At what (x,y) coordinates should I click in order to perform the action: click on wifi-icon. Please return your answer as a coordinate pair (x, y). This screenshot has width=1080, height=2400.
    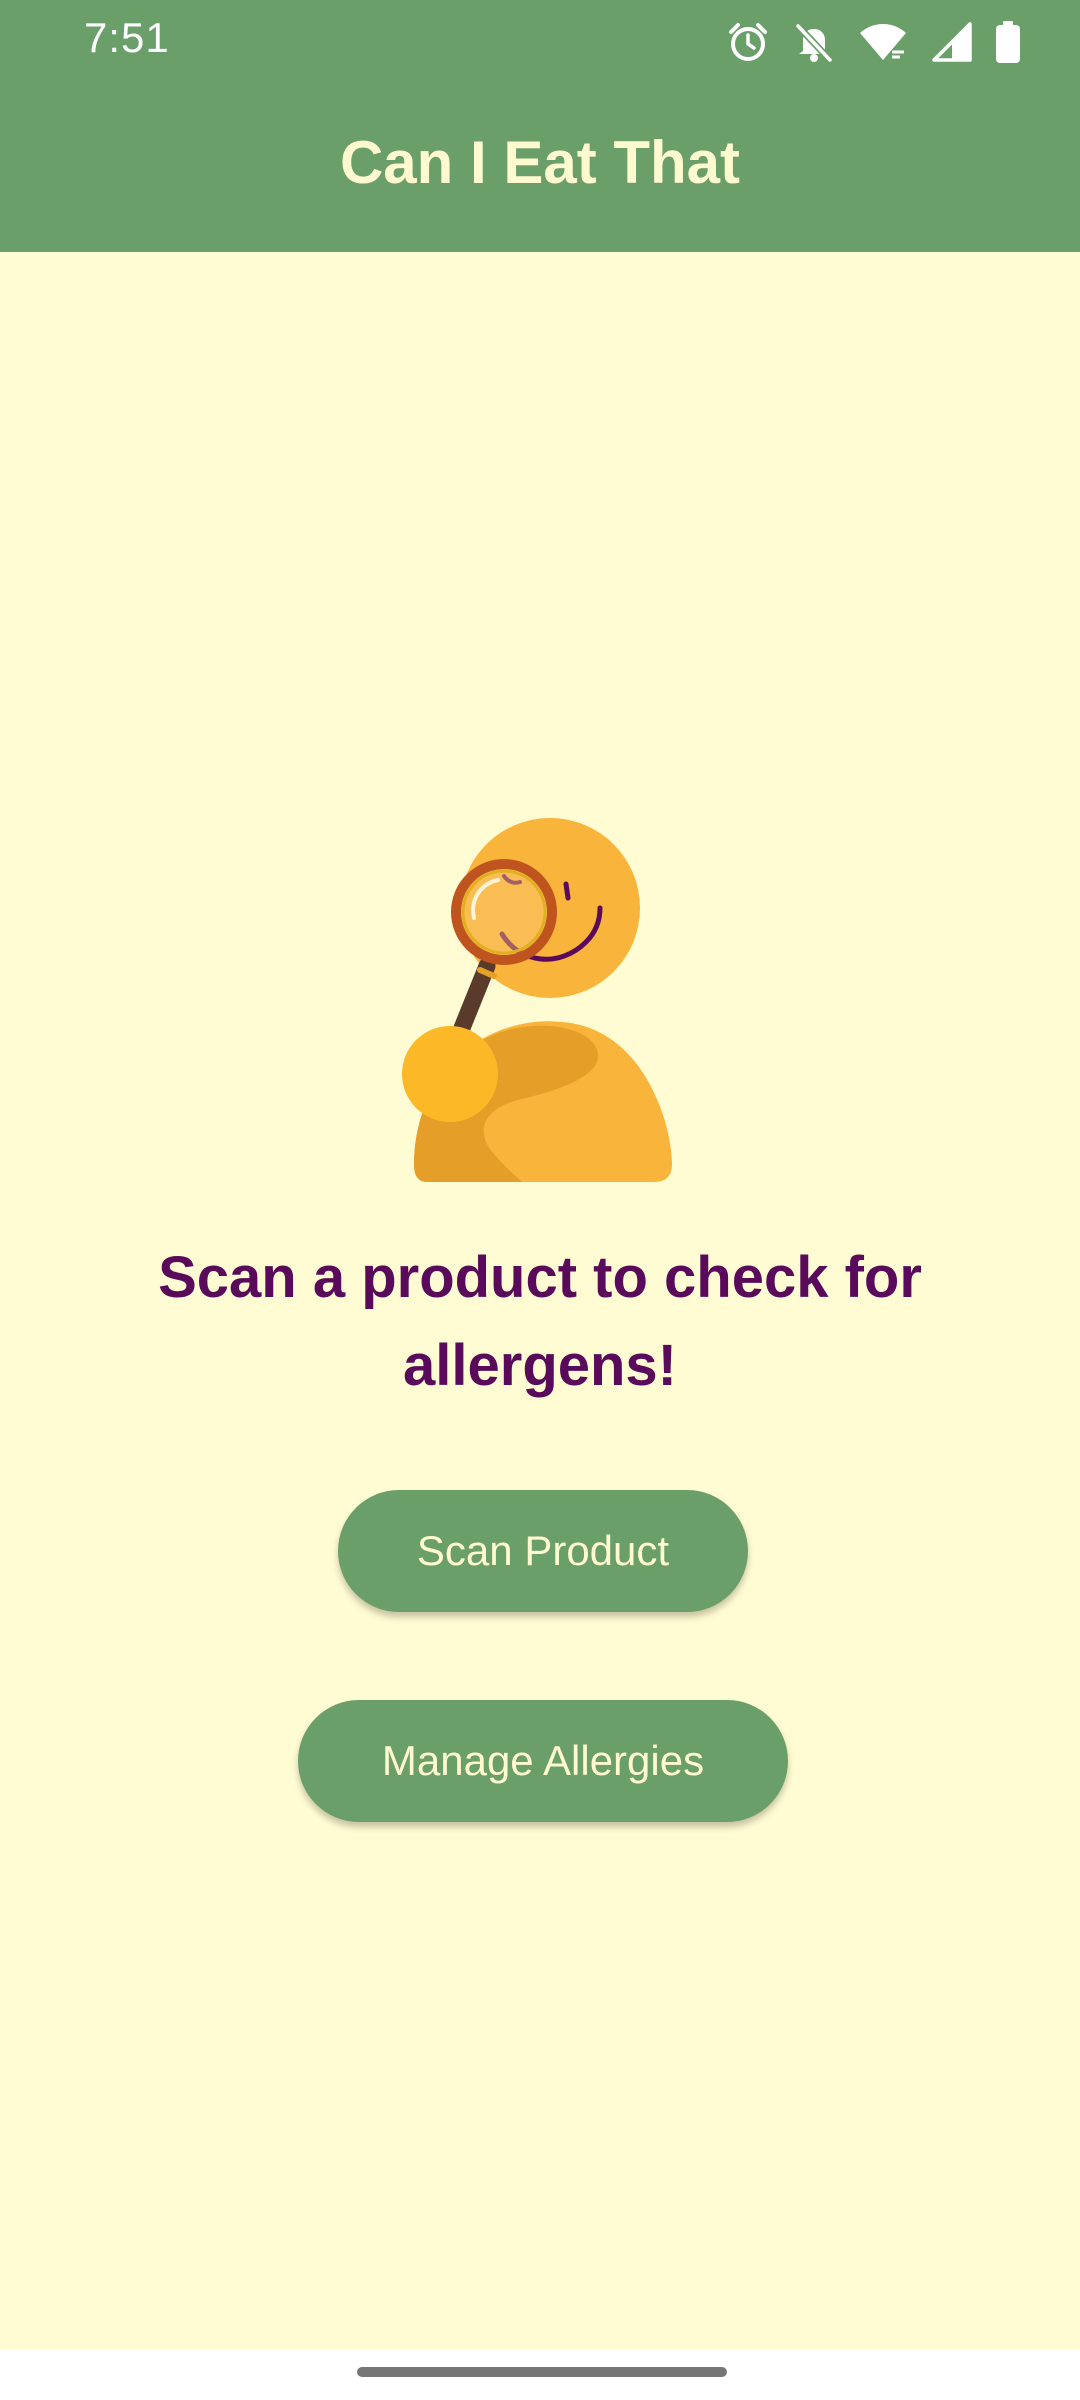
    Looking at the image, I should click on (883, 42).